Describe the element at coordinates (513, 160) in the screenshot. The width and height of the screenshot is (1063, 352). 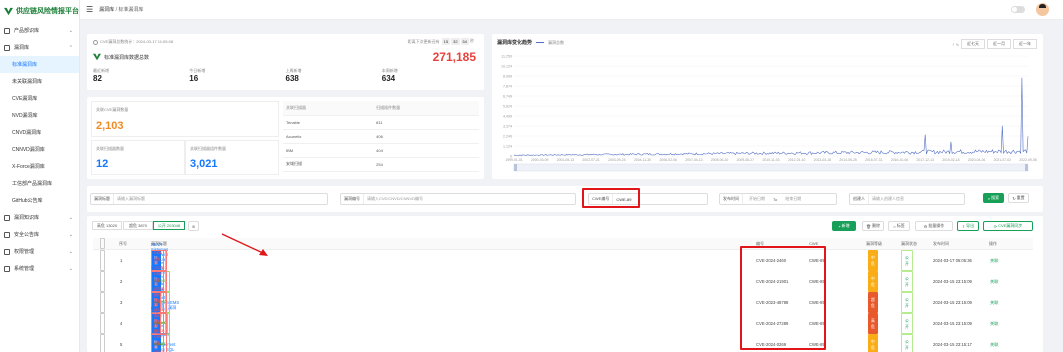
I see `x-tick-label: 1999-01-01` at that location.